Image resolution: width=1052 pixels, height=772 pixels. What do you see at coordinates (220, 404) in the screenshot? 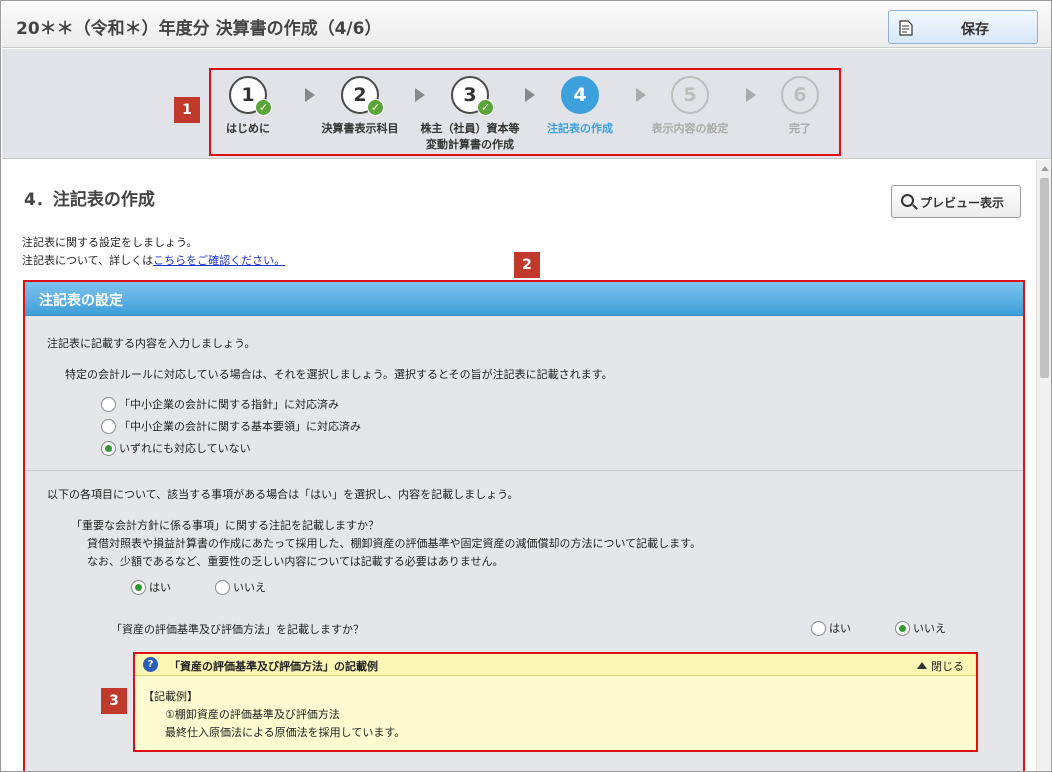
I see `radio-rule-guideline: 「中小企業の会計に関する指針」に対応済み` at bounding box center [220, 404].